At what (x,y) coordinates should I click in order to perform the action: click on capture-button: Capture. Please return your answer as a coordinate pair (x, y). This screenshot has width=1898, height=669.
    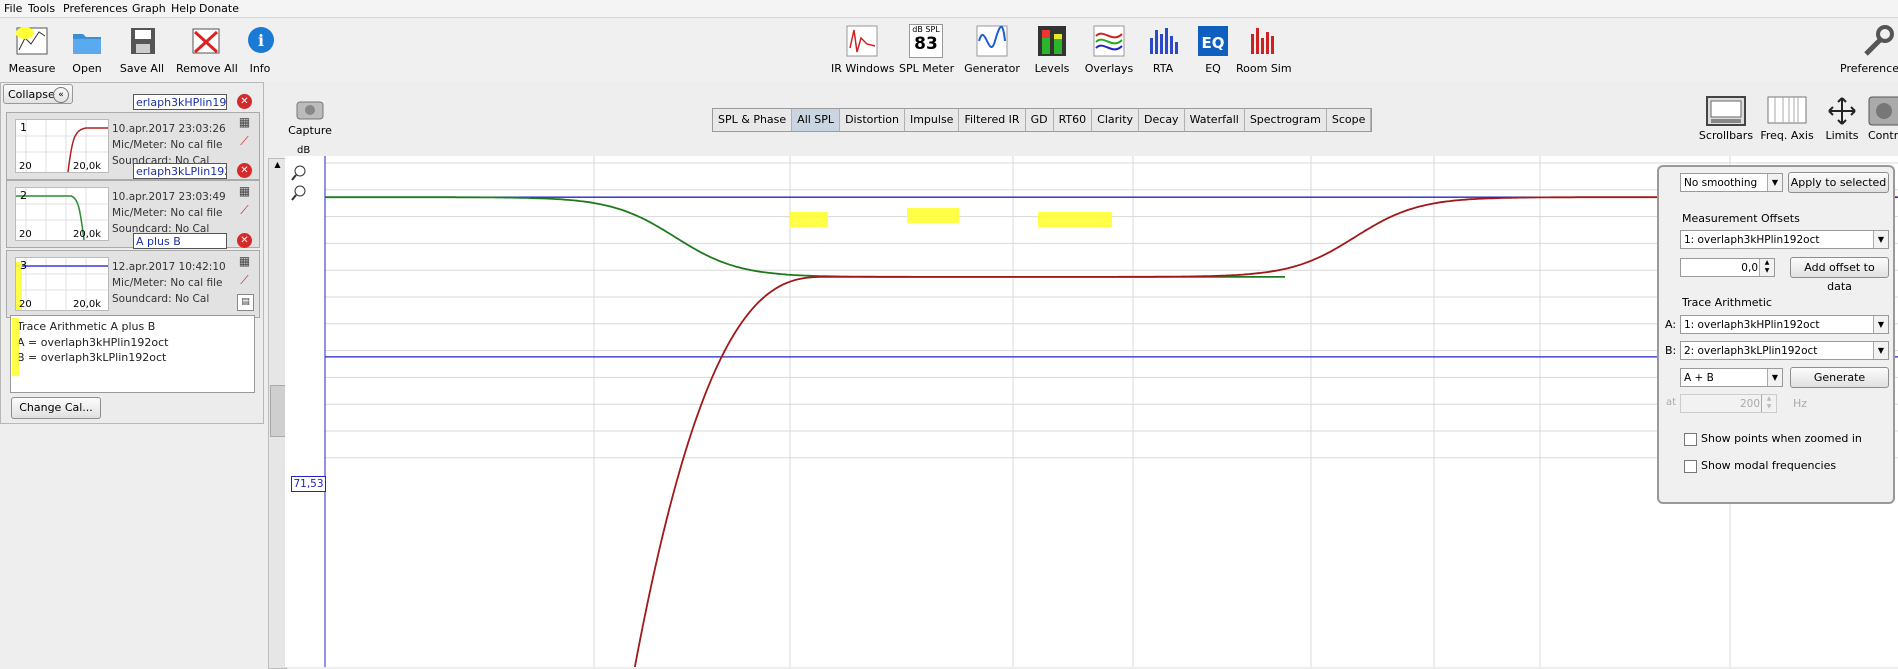
    Looking at the image, I should click on (310, 117).